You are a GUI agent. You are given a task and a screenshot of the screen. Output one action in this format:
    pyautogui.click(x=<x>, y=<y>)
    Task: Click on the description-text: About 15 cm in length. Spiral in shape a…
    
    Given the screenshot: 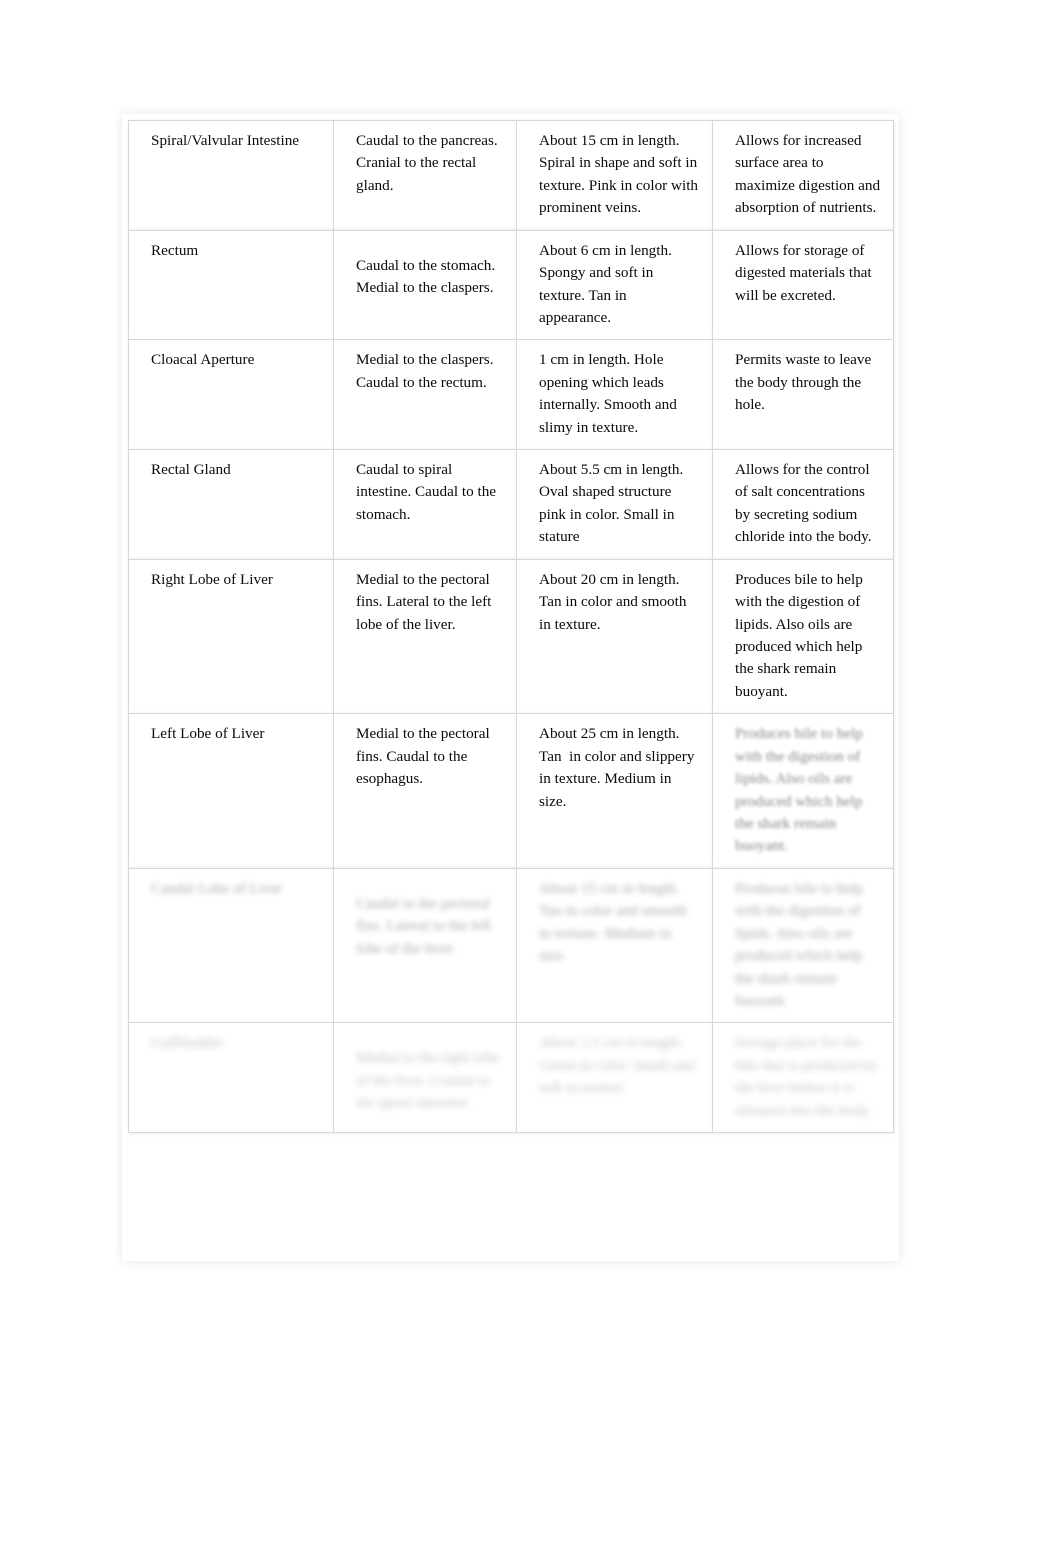 What is the action you would take?
    pyautogui.click(x=620, y=174)
    